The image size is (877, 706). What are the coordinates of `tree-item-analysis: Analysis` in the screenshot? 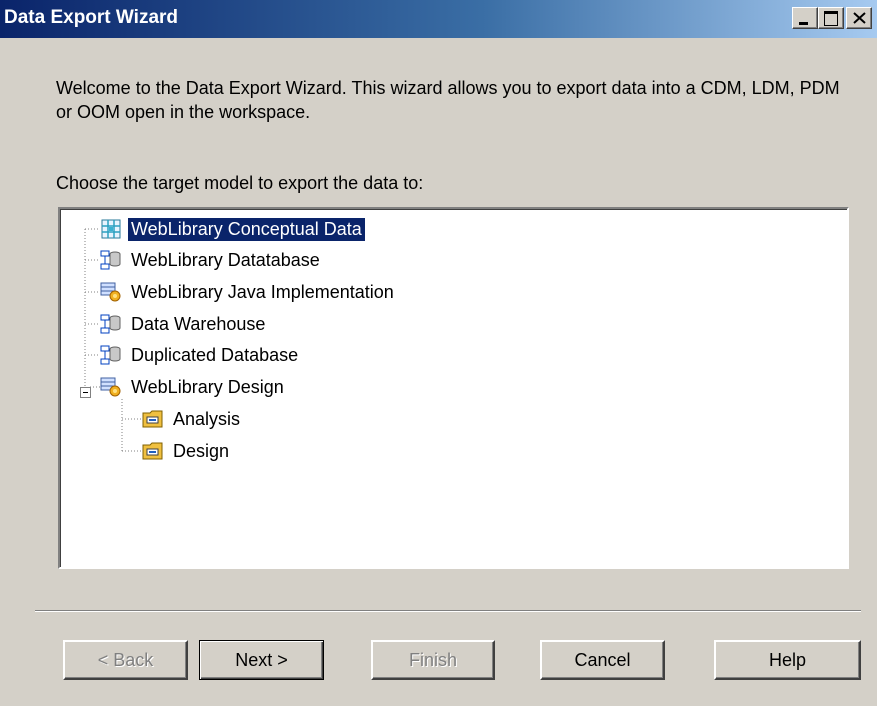 It's located at (192, 419).